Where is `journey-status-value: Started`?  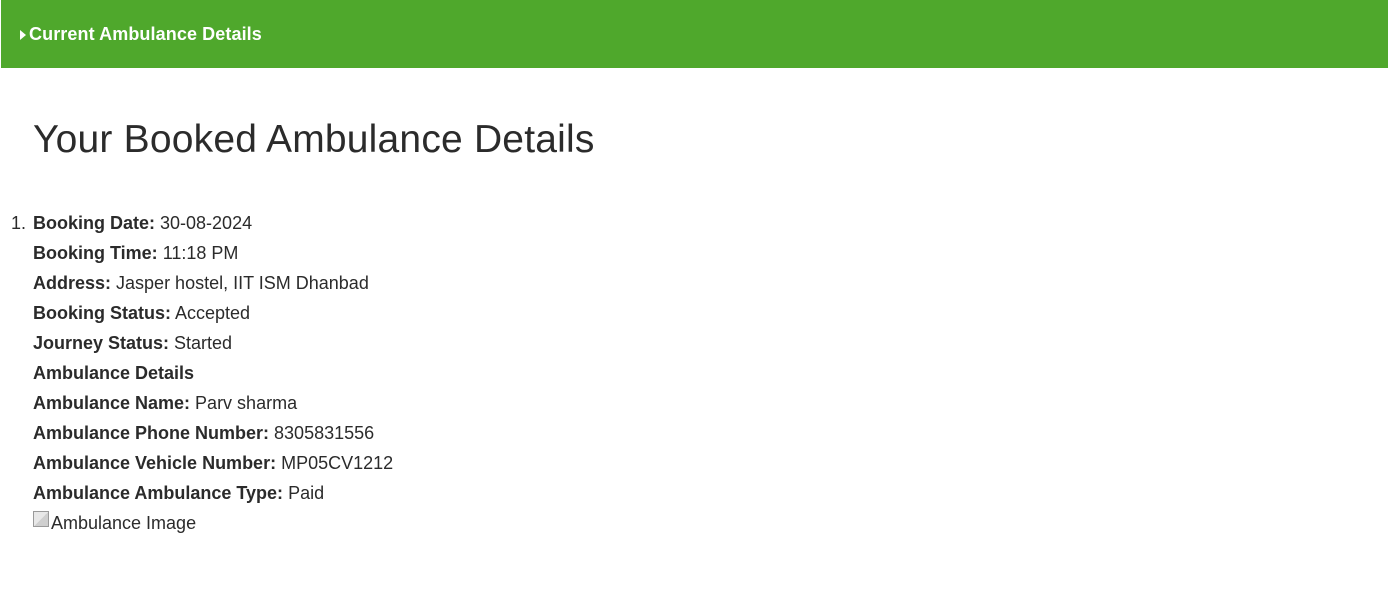 journey-status-value: Started is located at coordinates (201, 343).